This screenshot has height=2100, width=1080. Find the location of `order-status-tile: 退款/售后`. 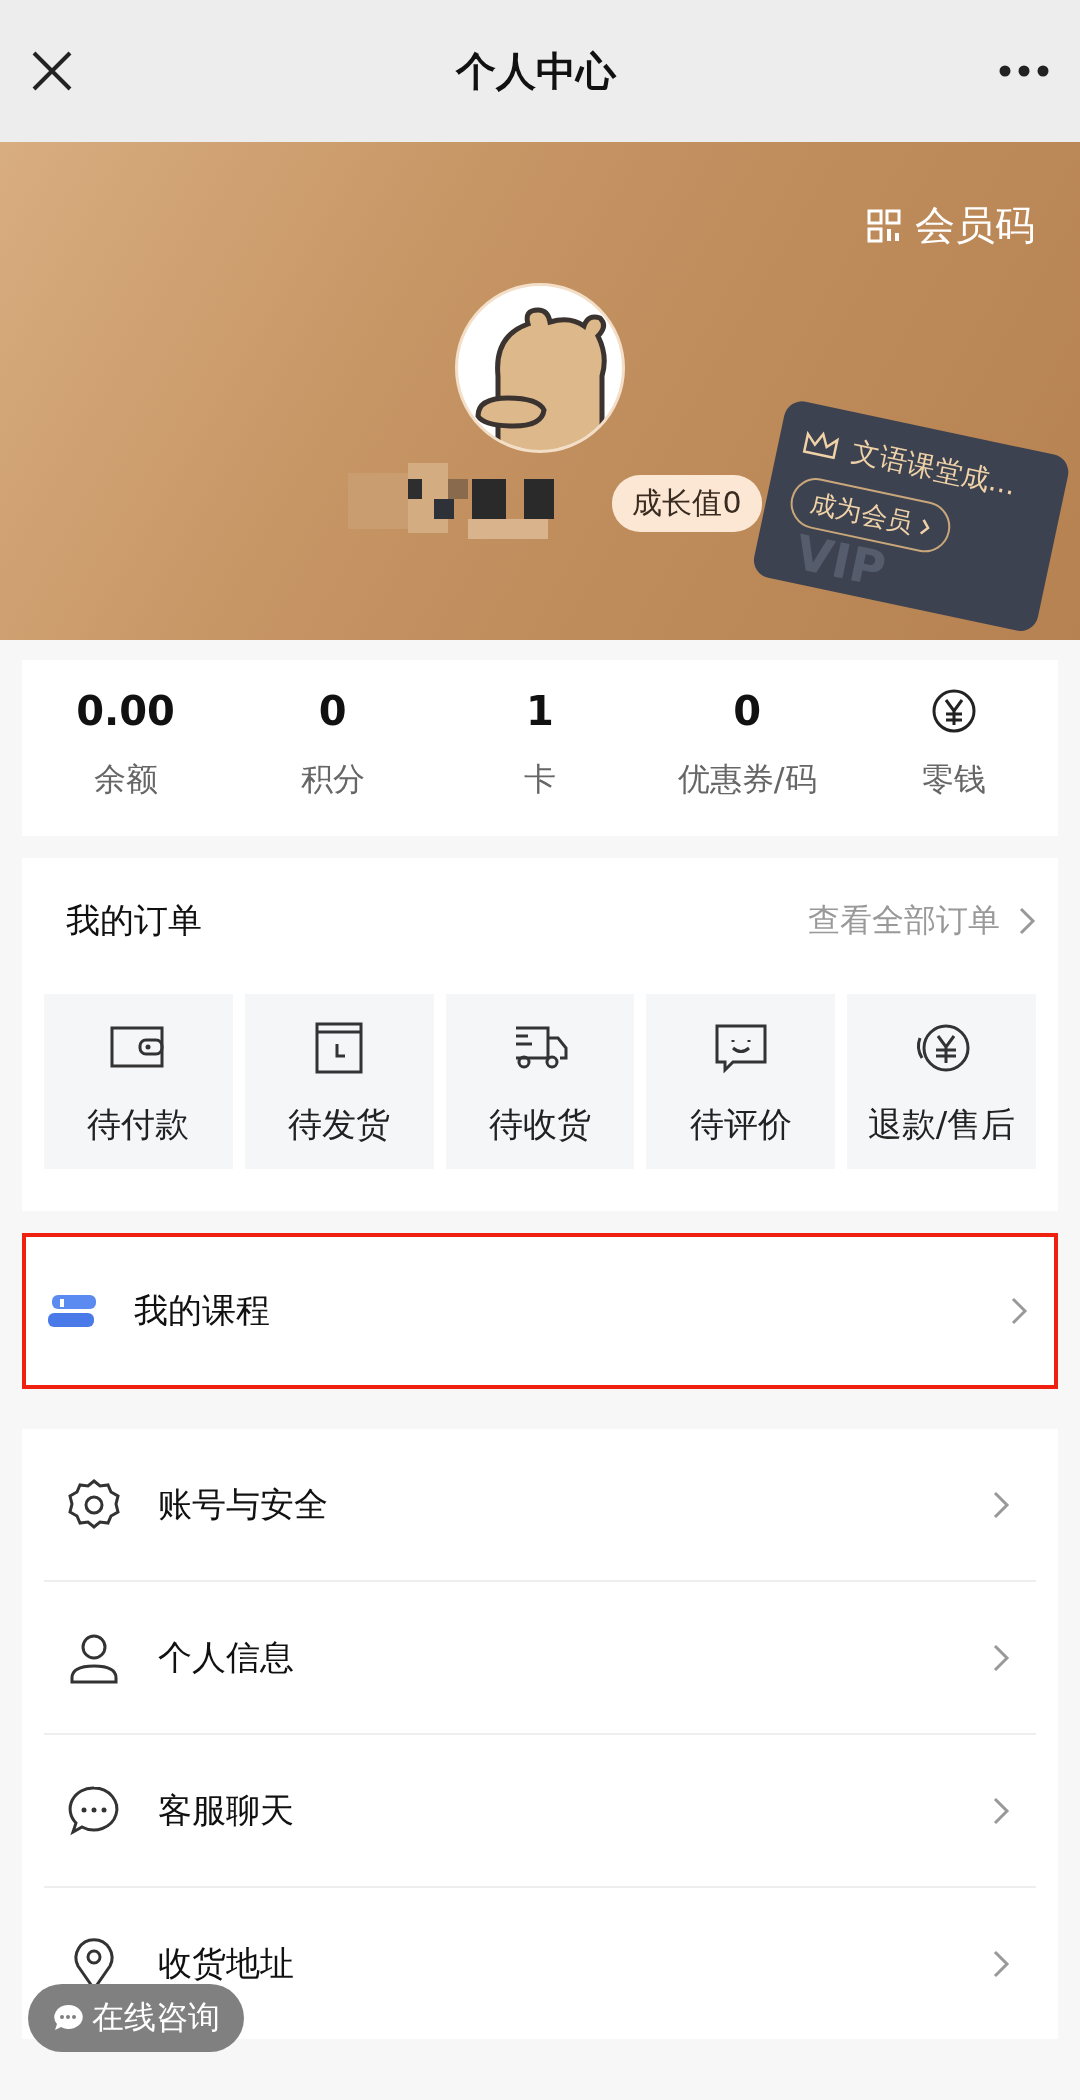

order-status-tile: 退款/售后 is located at coordinates (941, 1081).